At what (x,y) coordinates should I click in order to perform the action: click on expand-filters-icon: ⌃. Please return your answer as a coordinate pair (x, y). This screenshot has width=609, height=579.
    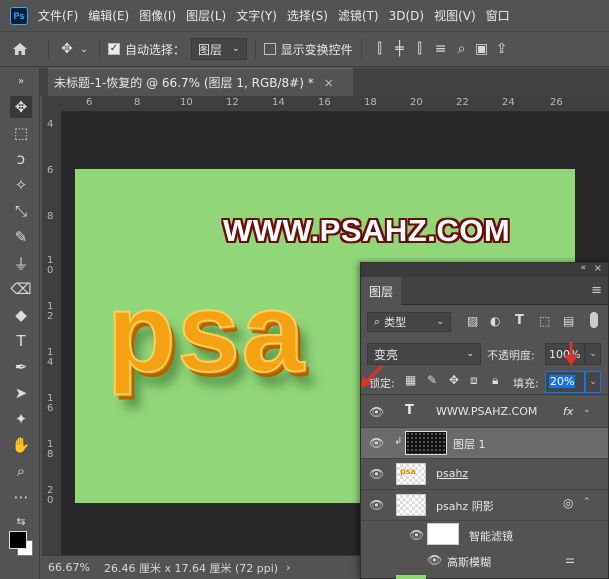
    Looking at the image, I should click on (587, 502).